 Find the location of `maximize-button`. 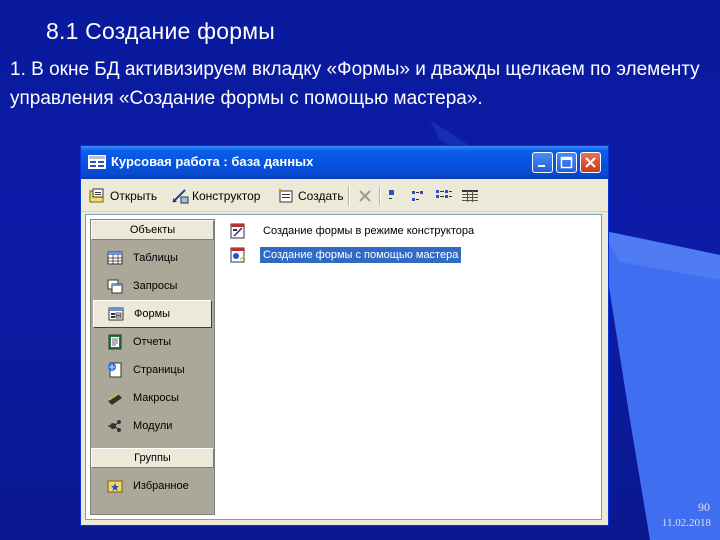

maximize-button is located at coordinates (566, 162).